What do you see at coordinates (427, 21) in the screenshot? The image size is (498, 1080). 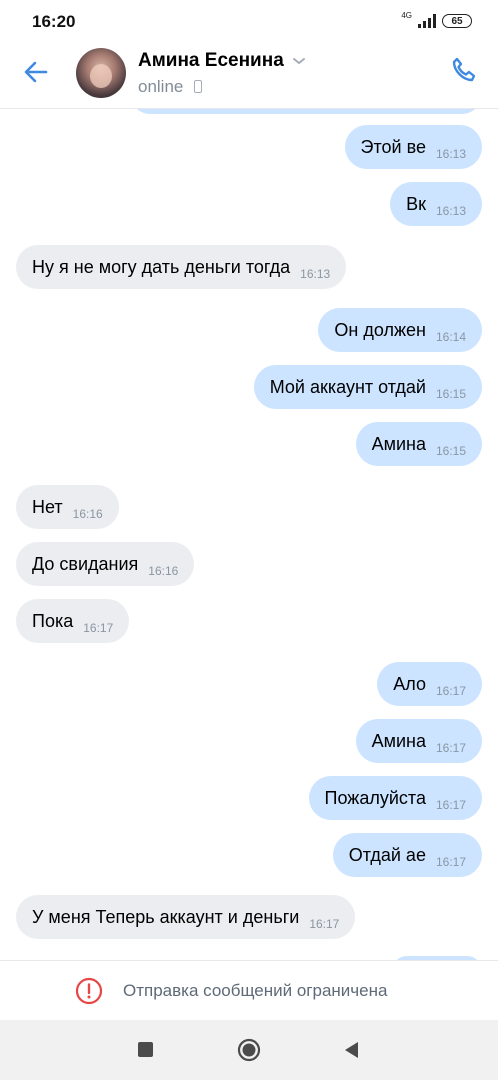 I see `signal-icon` at bounding box center [427, 21].